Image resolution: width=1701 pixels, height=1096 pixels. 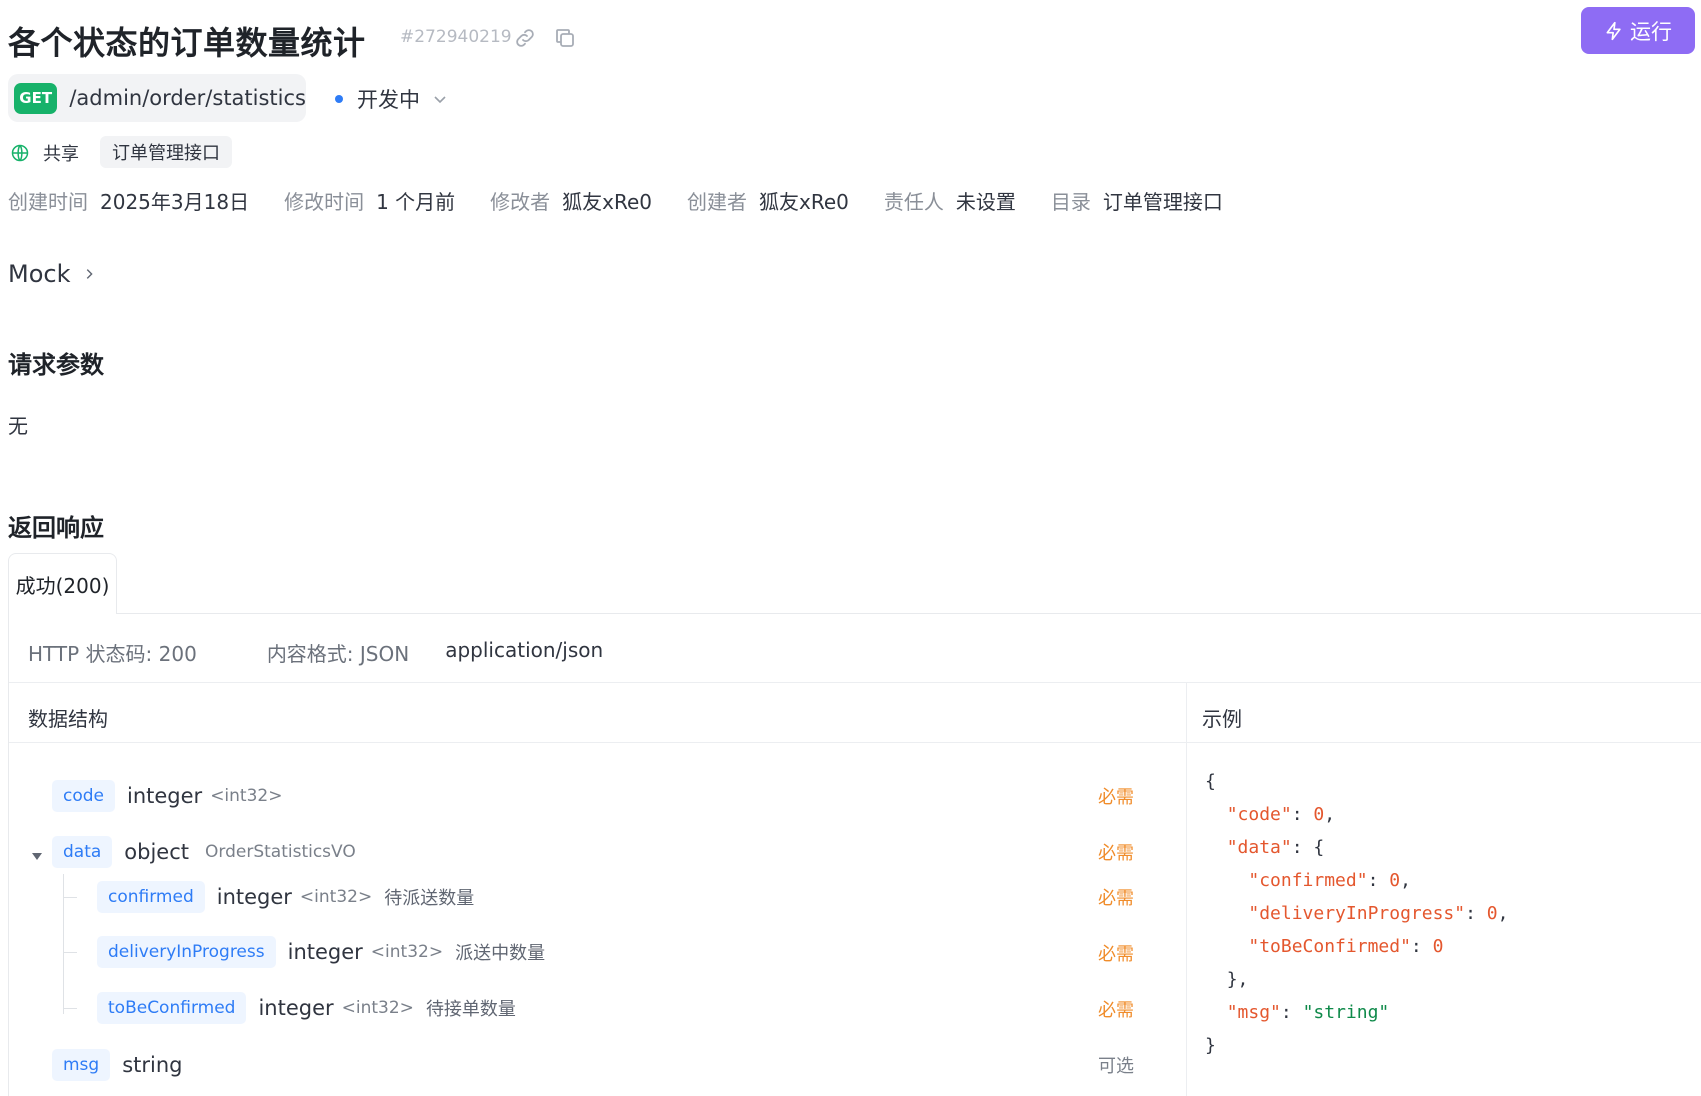 What do you see at coordinates (520, 202) in the screenshot?
I see `meta-key: 修改者` at bounding box center [520, 202].